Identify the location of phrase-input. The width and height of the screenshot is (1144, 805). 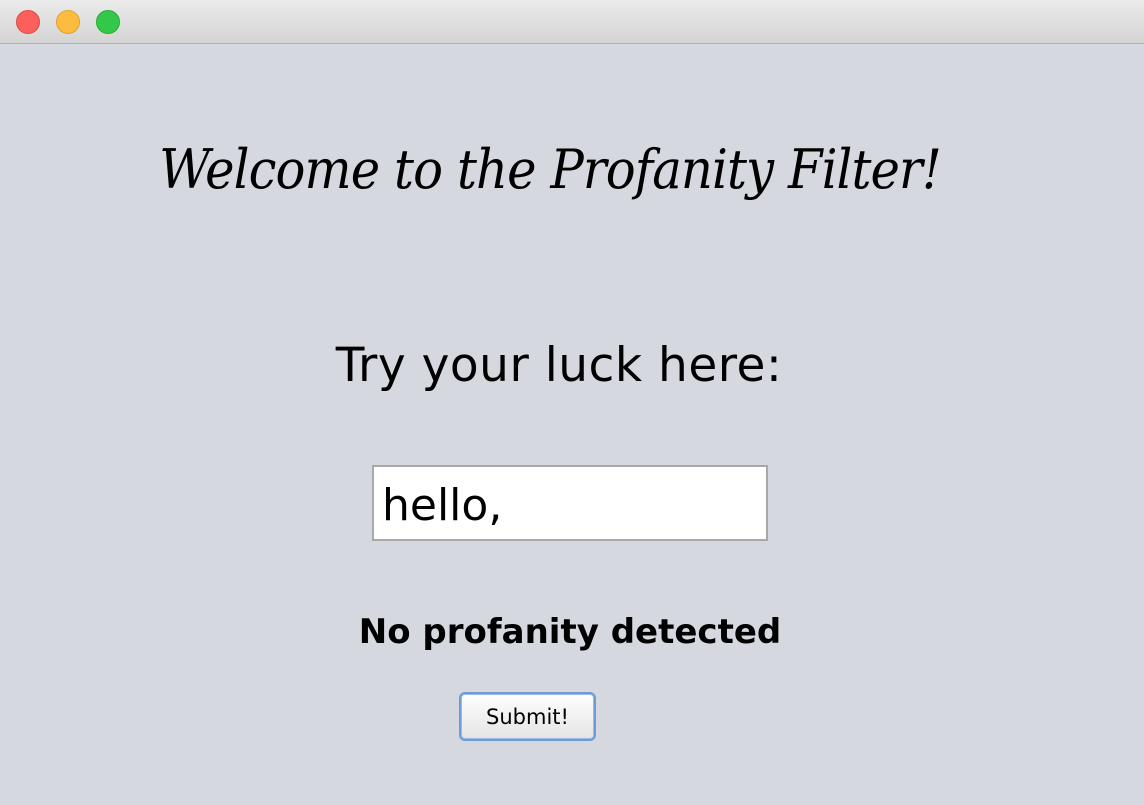
(570, 503).